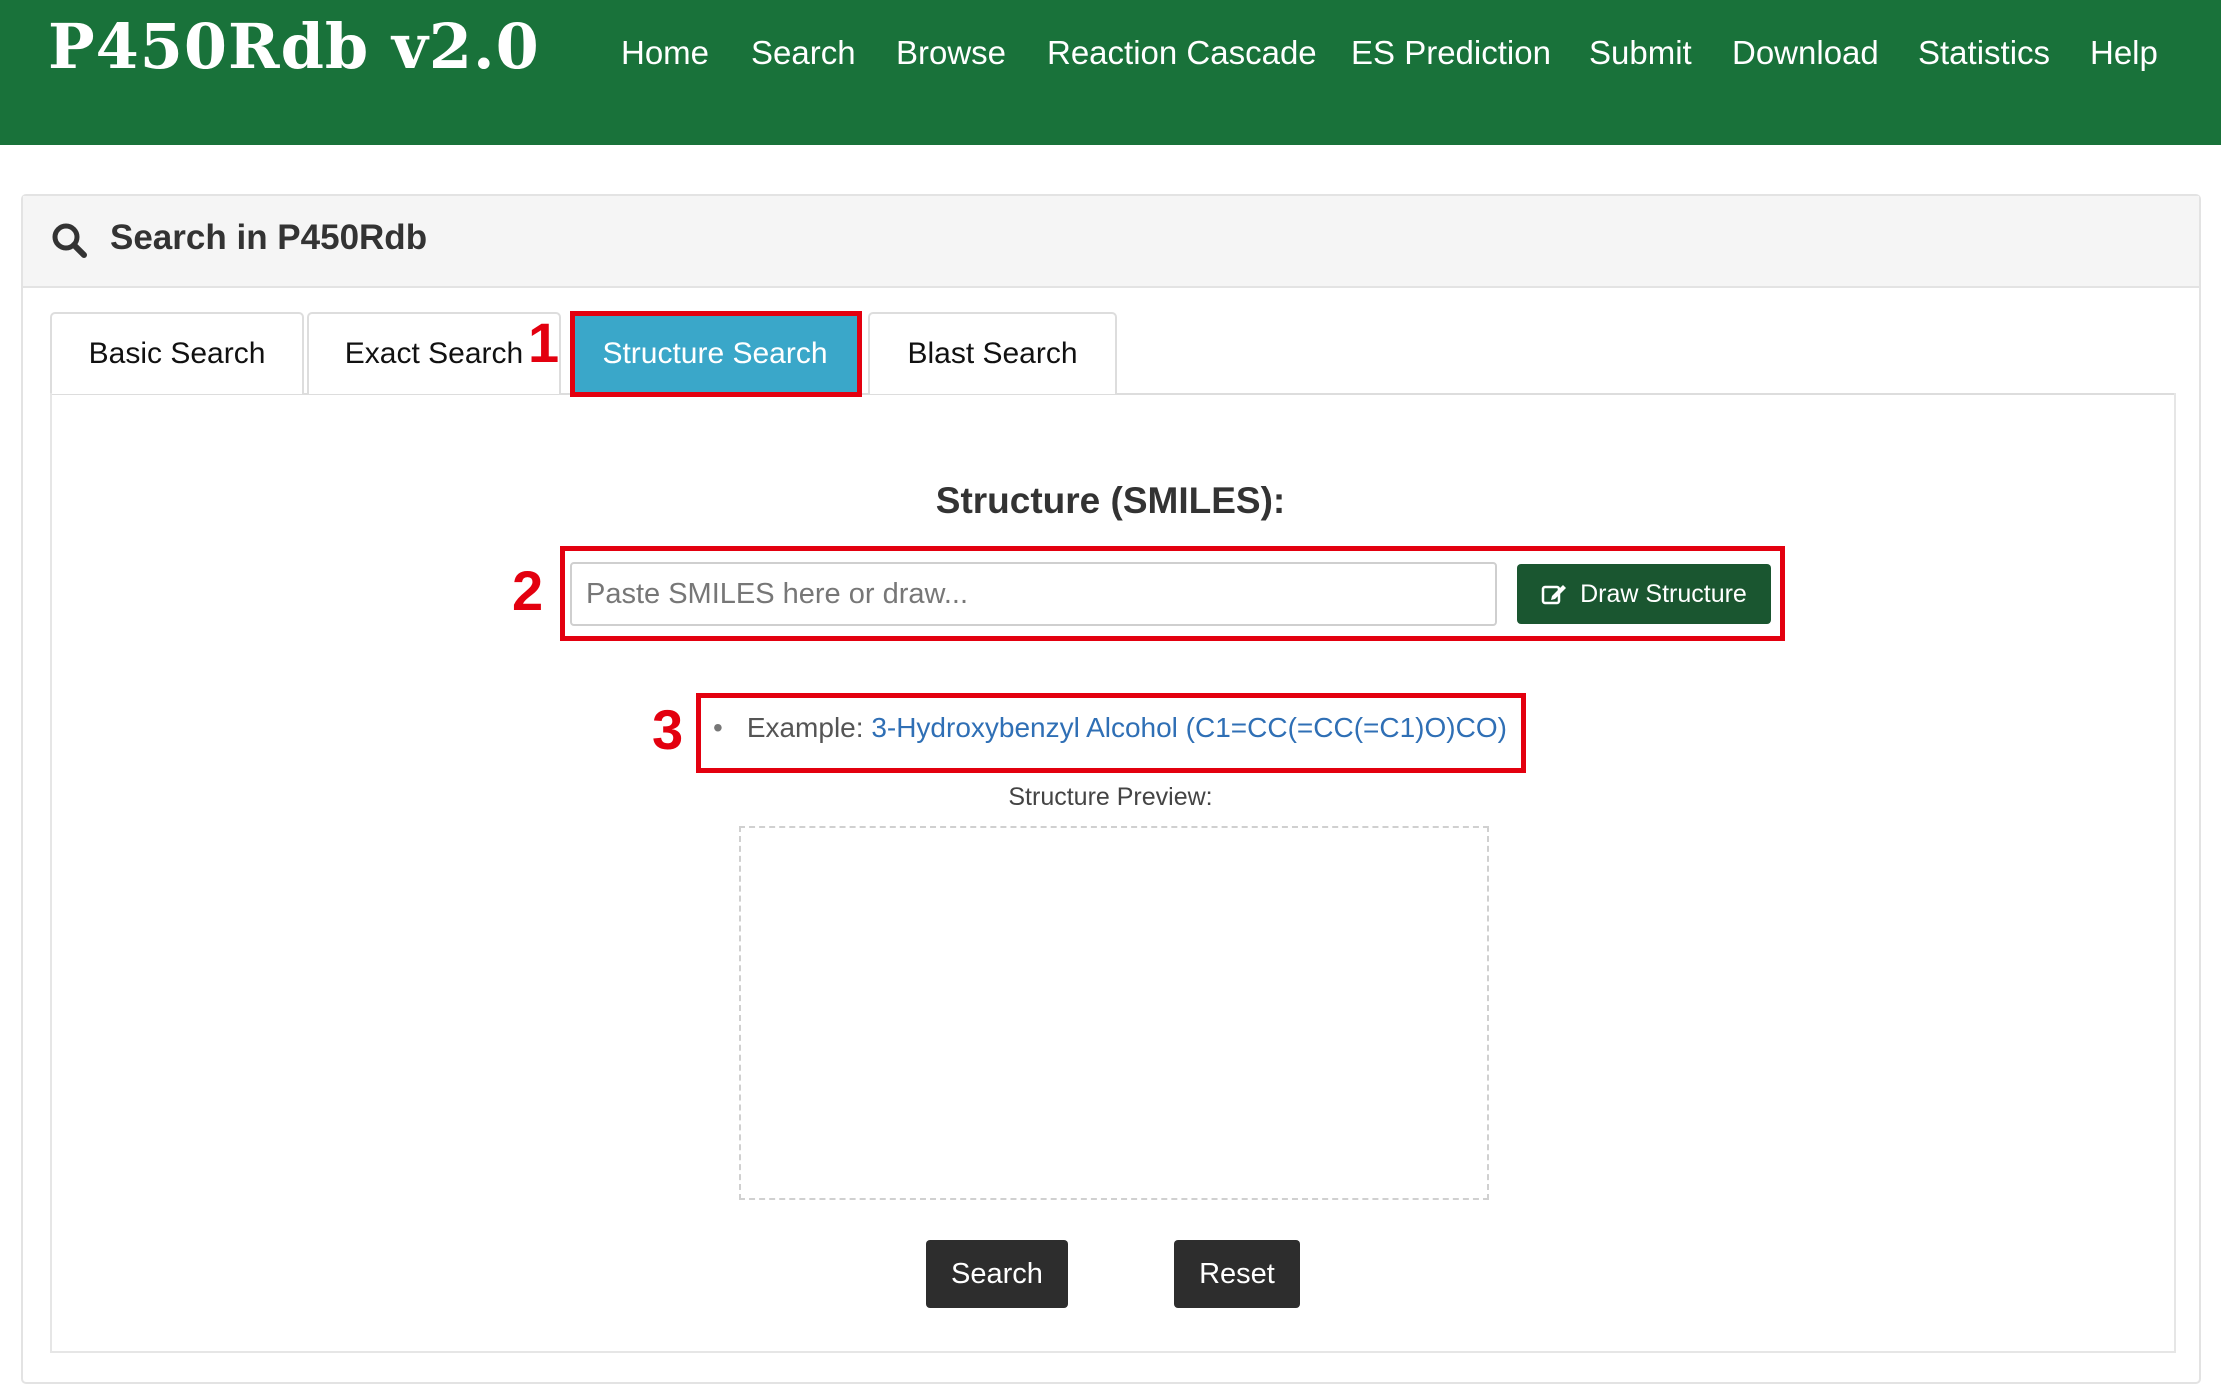 The width and height of the screenshot is (2221, 1395). I want to click on tab-exact-search: Exact Search, so click(434, 353).